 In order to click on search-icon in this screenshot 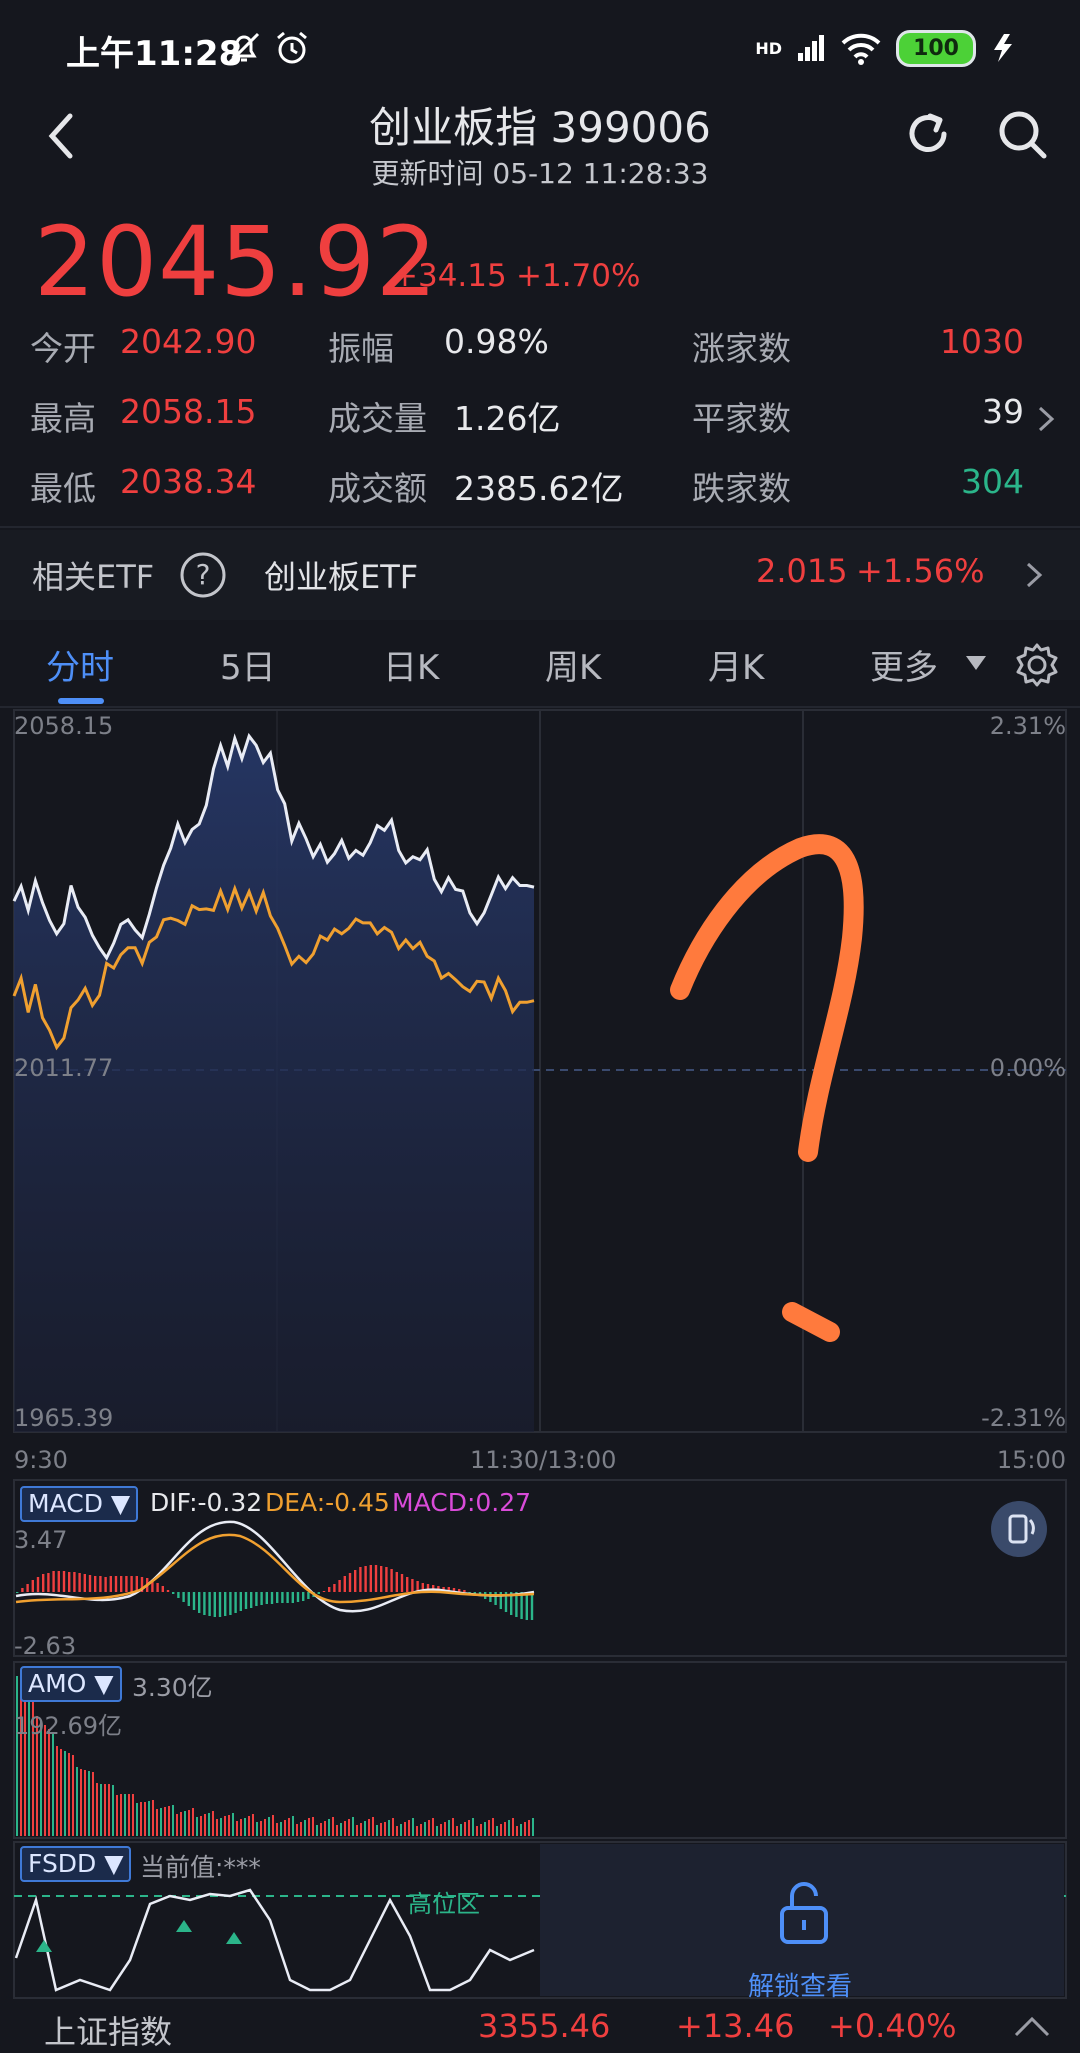, I will do `click(1022, 134)`.